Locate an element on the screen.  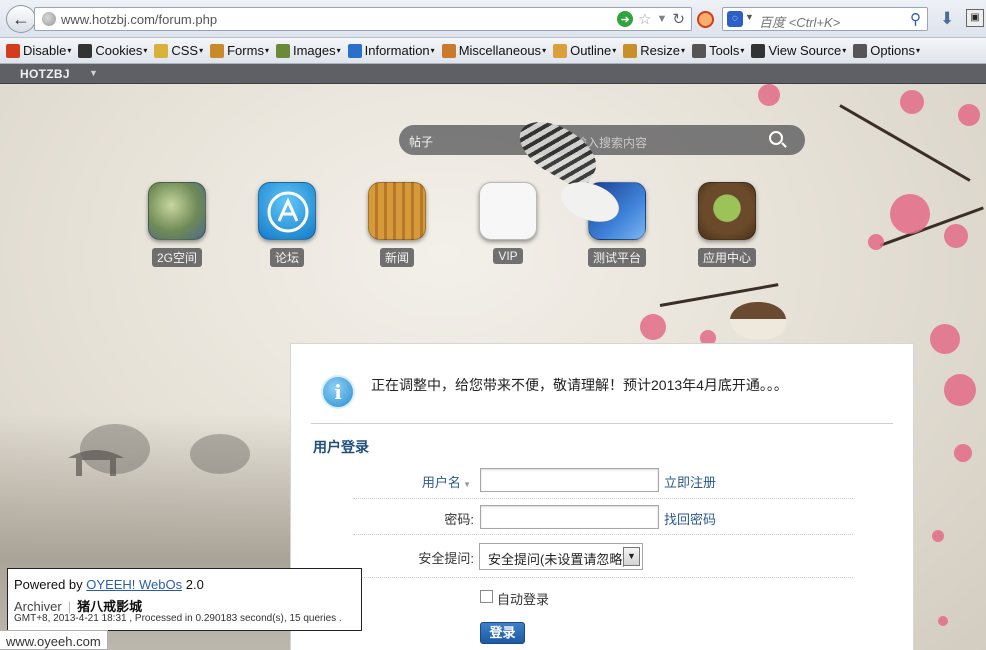
devbar-label: CSS is located at coordinates (184, 50).